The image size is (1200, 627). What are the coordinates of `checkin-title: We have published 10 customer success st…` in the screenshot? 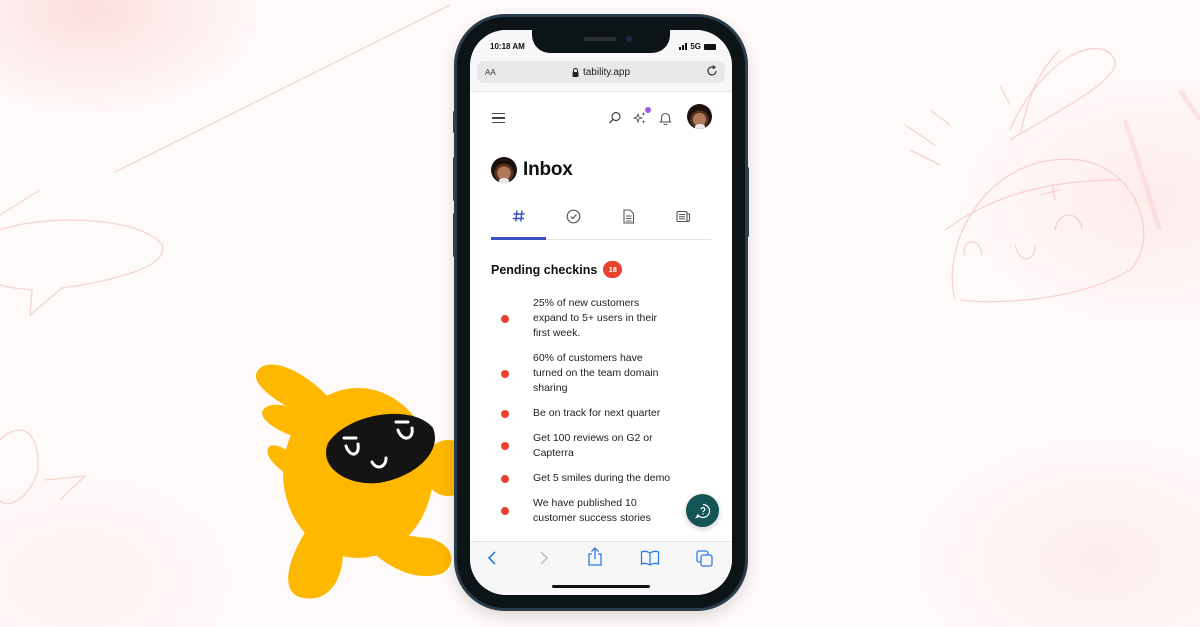 It's located at (592, 510).